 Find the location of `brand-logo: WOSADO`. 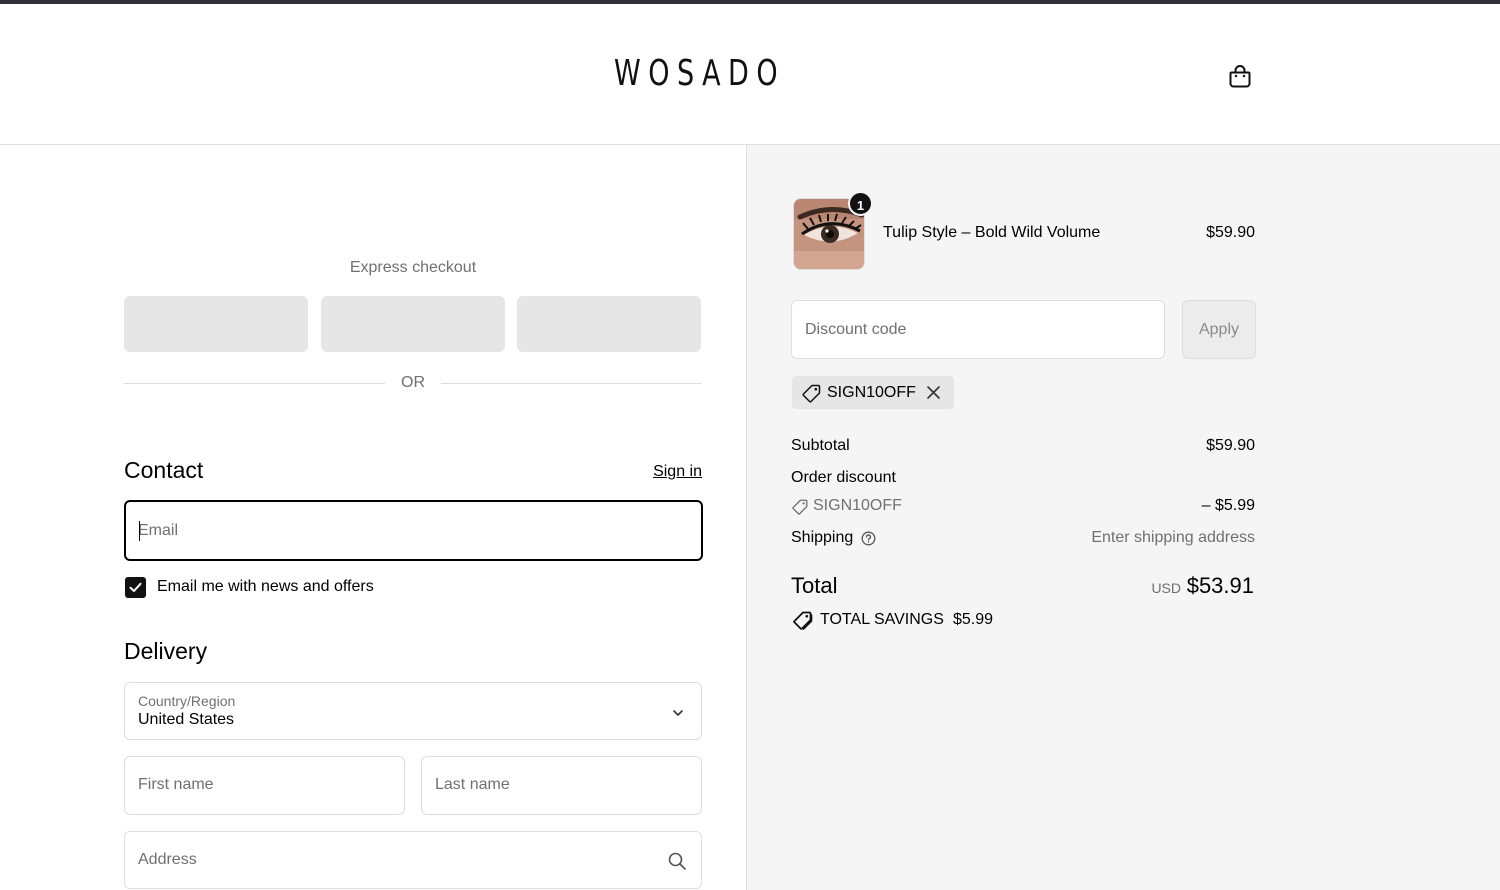

brand-logo: WOSADO is located at coordinates (696, 74).